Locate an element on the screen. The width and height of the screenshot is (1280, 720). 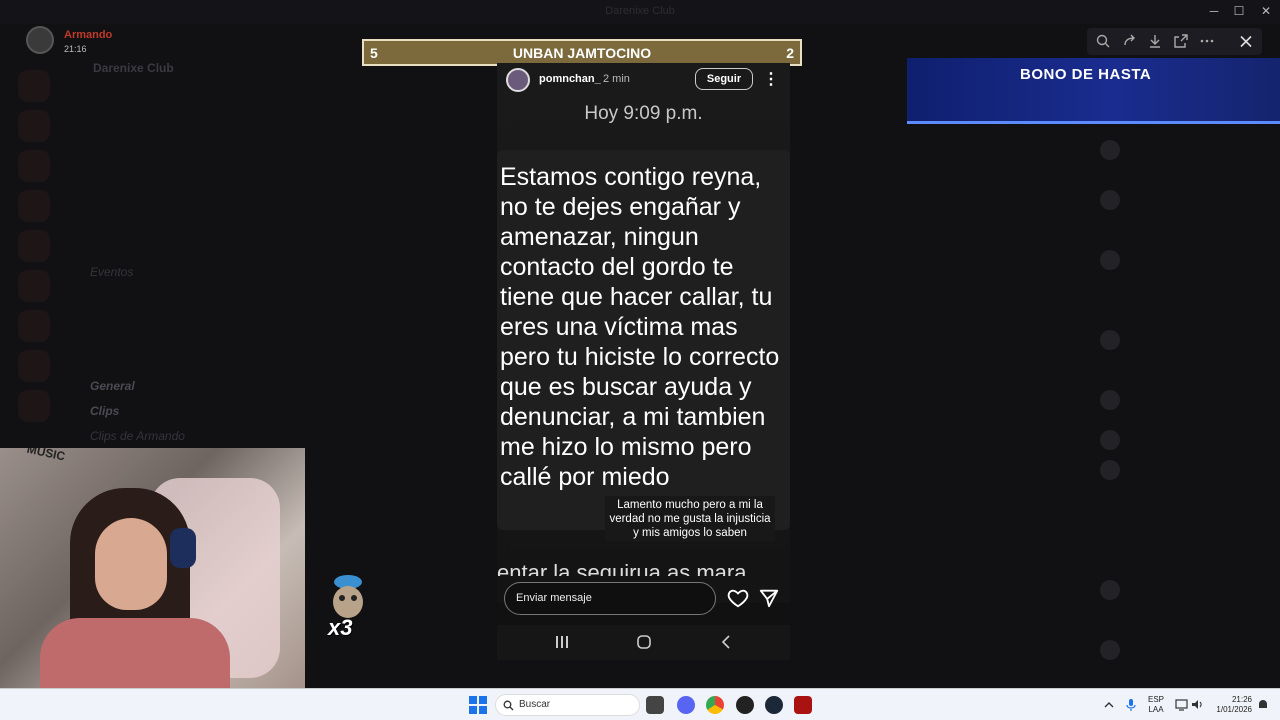
webcam-feed: MUSIC is located at coordinates (152, 568).